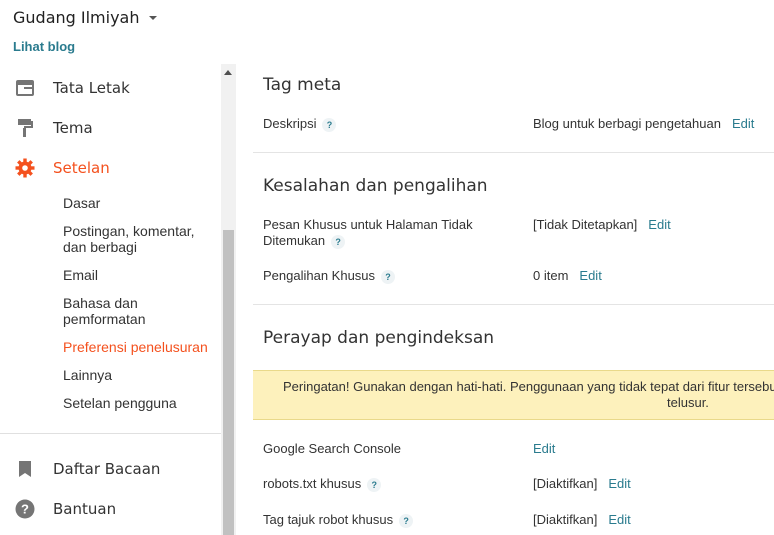 The height and width of the screenshot is (535, 774). I want to click on description-label: Deskripsi?, so click(300, 124).